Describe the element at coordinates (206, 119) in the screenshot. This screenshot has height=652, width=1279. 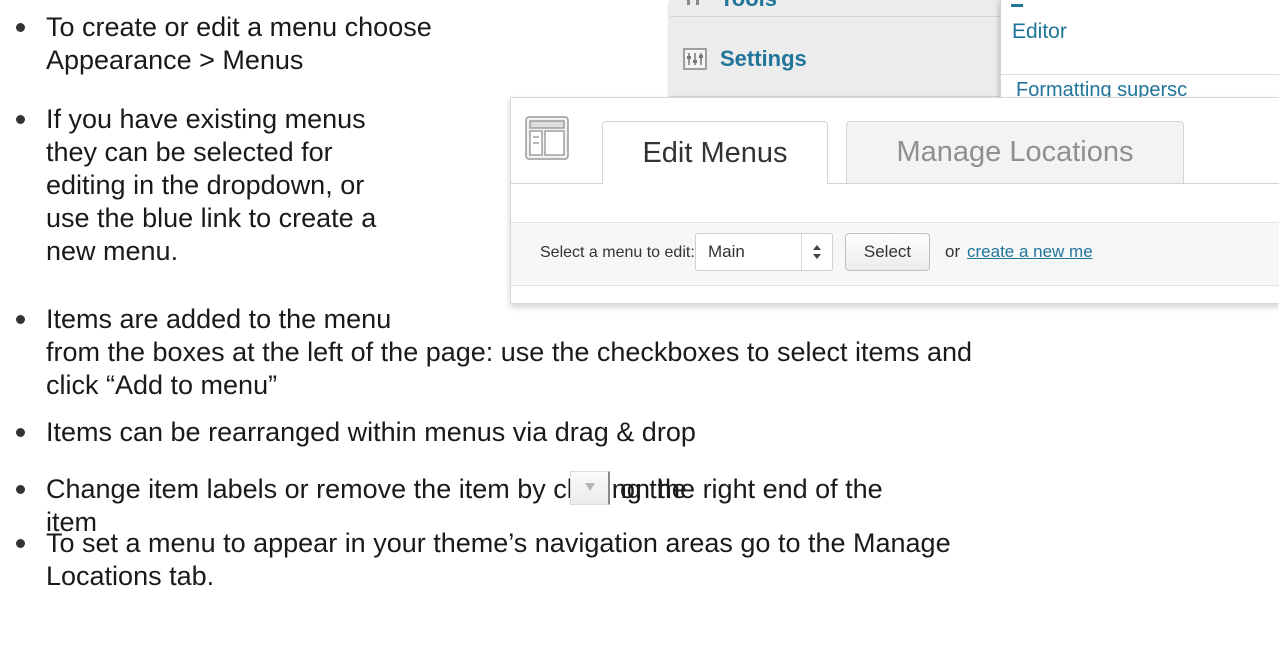
I see `bullet-text: If you have existing menus` at that location.